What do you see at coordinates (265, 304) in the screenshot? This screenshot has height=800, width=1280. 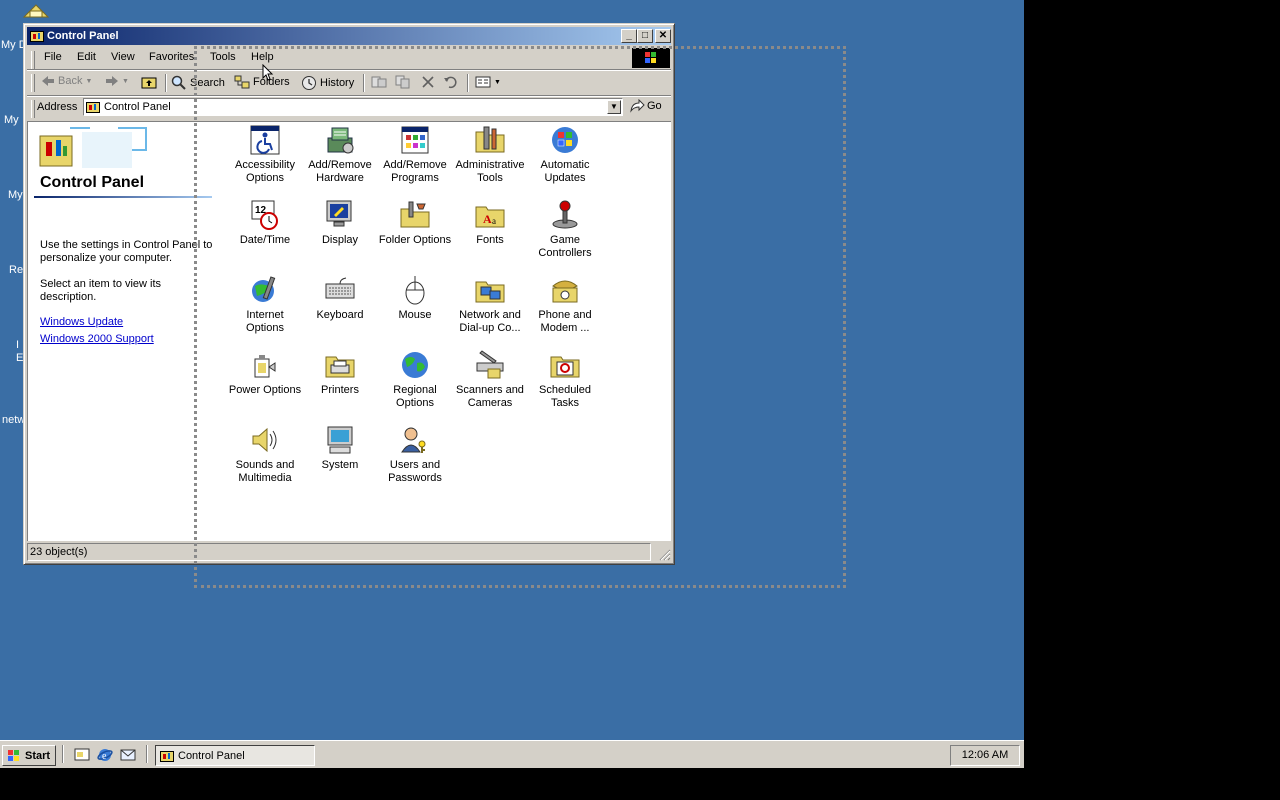 I see `control-panel-item: Internet Options` at bounding box center [265, 304].